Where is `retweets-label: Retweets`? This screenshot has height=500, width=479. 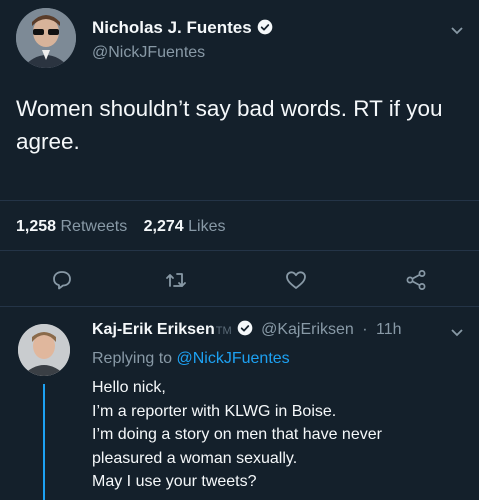
retweets-label: Retweets is located at coordinates (94, 226).